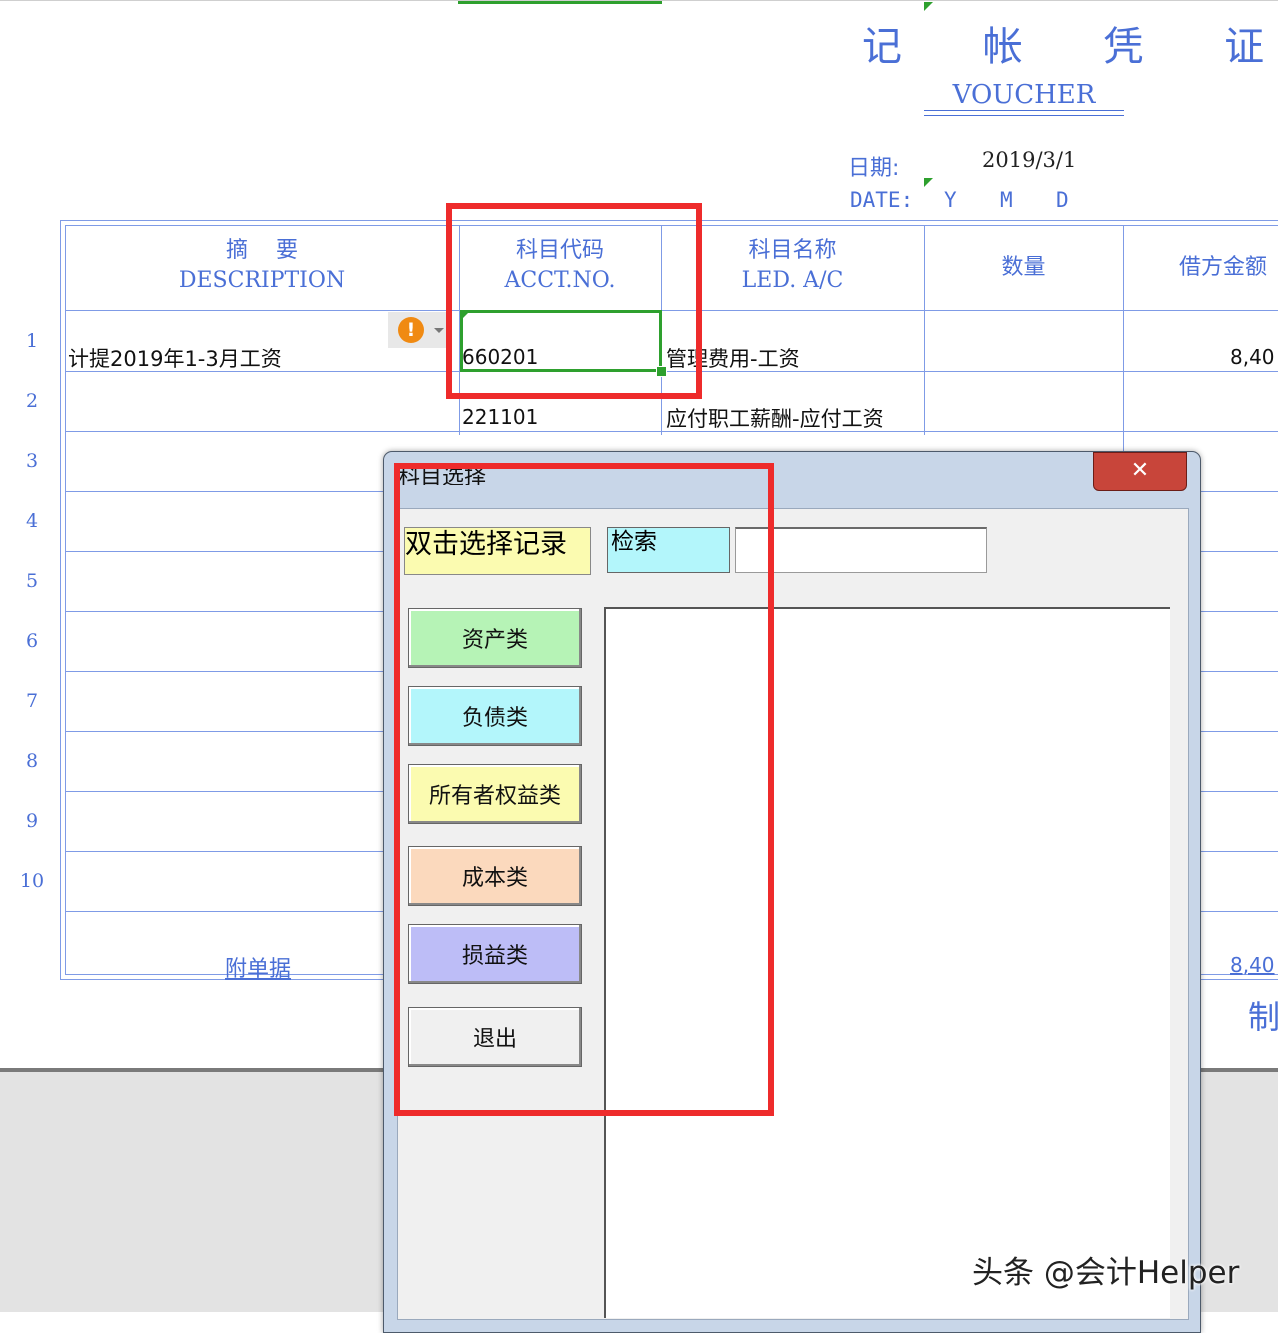 This screenshot has width=1278, height=1333. What do you see at coordinates (584, 789) in the screenshot?
I see `highlight-dialog-panel` at bounding box center [584, 789].